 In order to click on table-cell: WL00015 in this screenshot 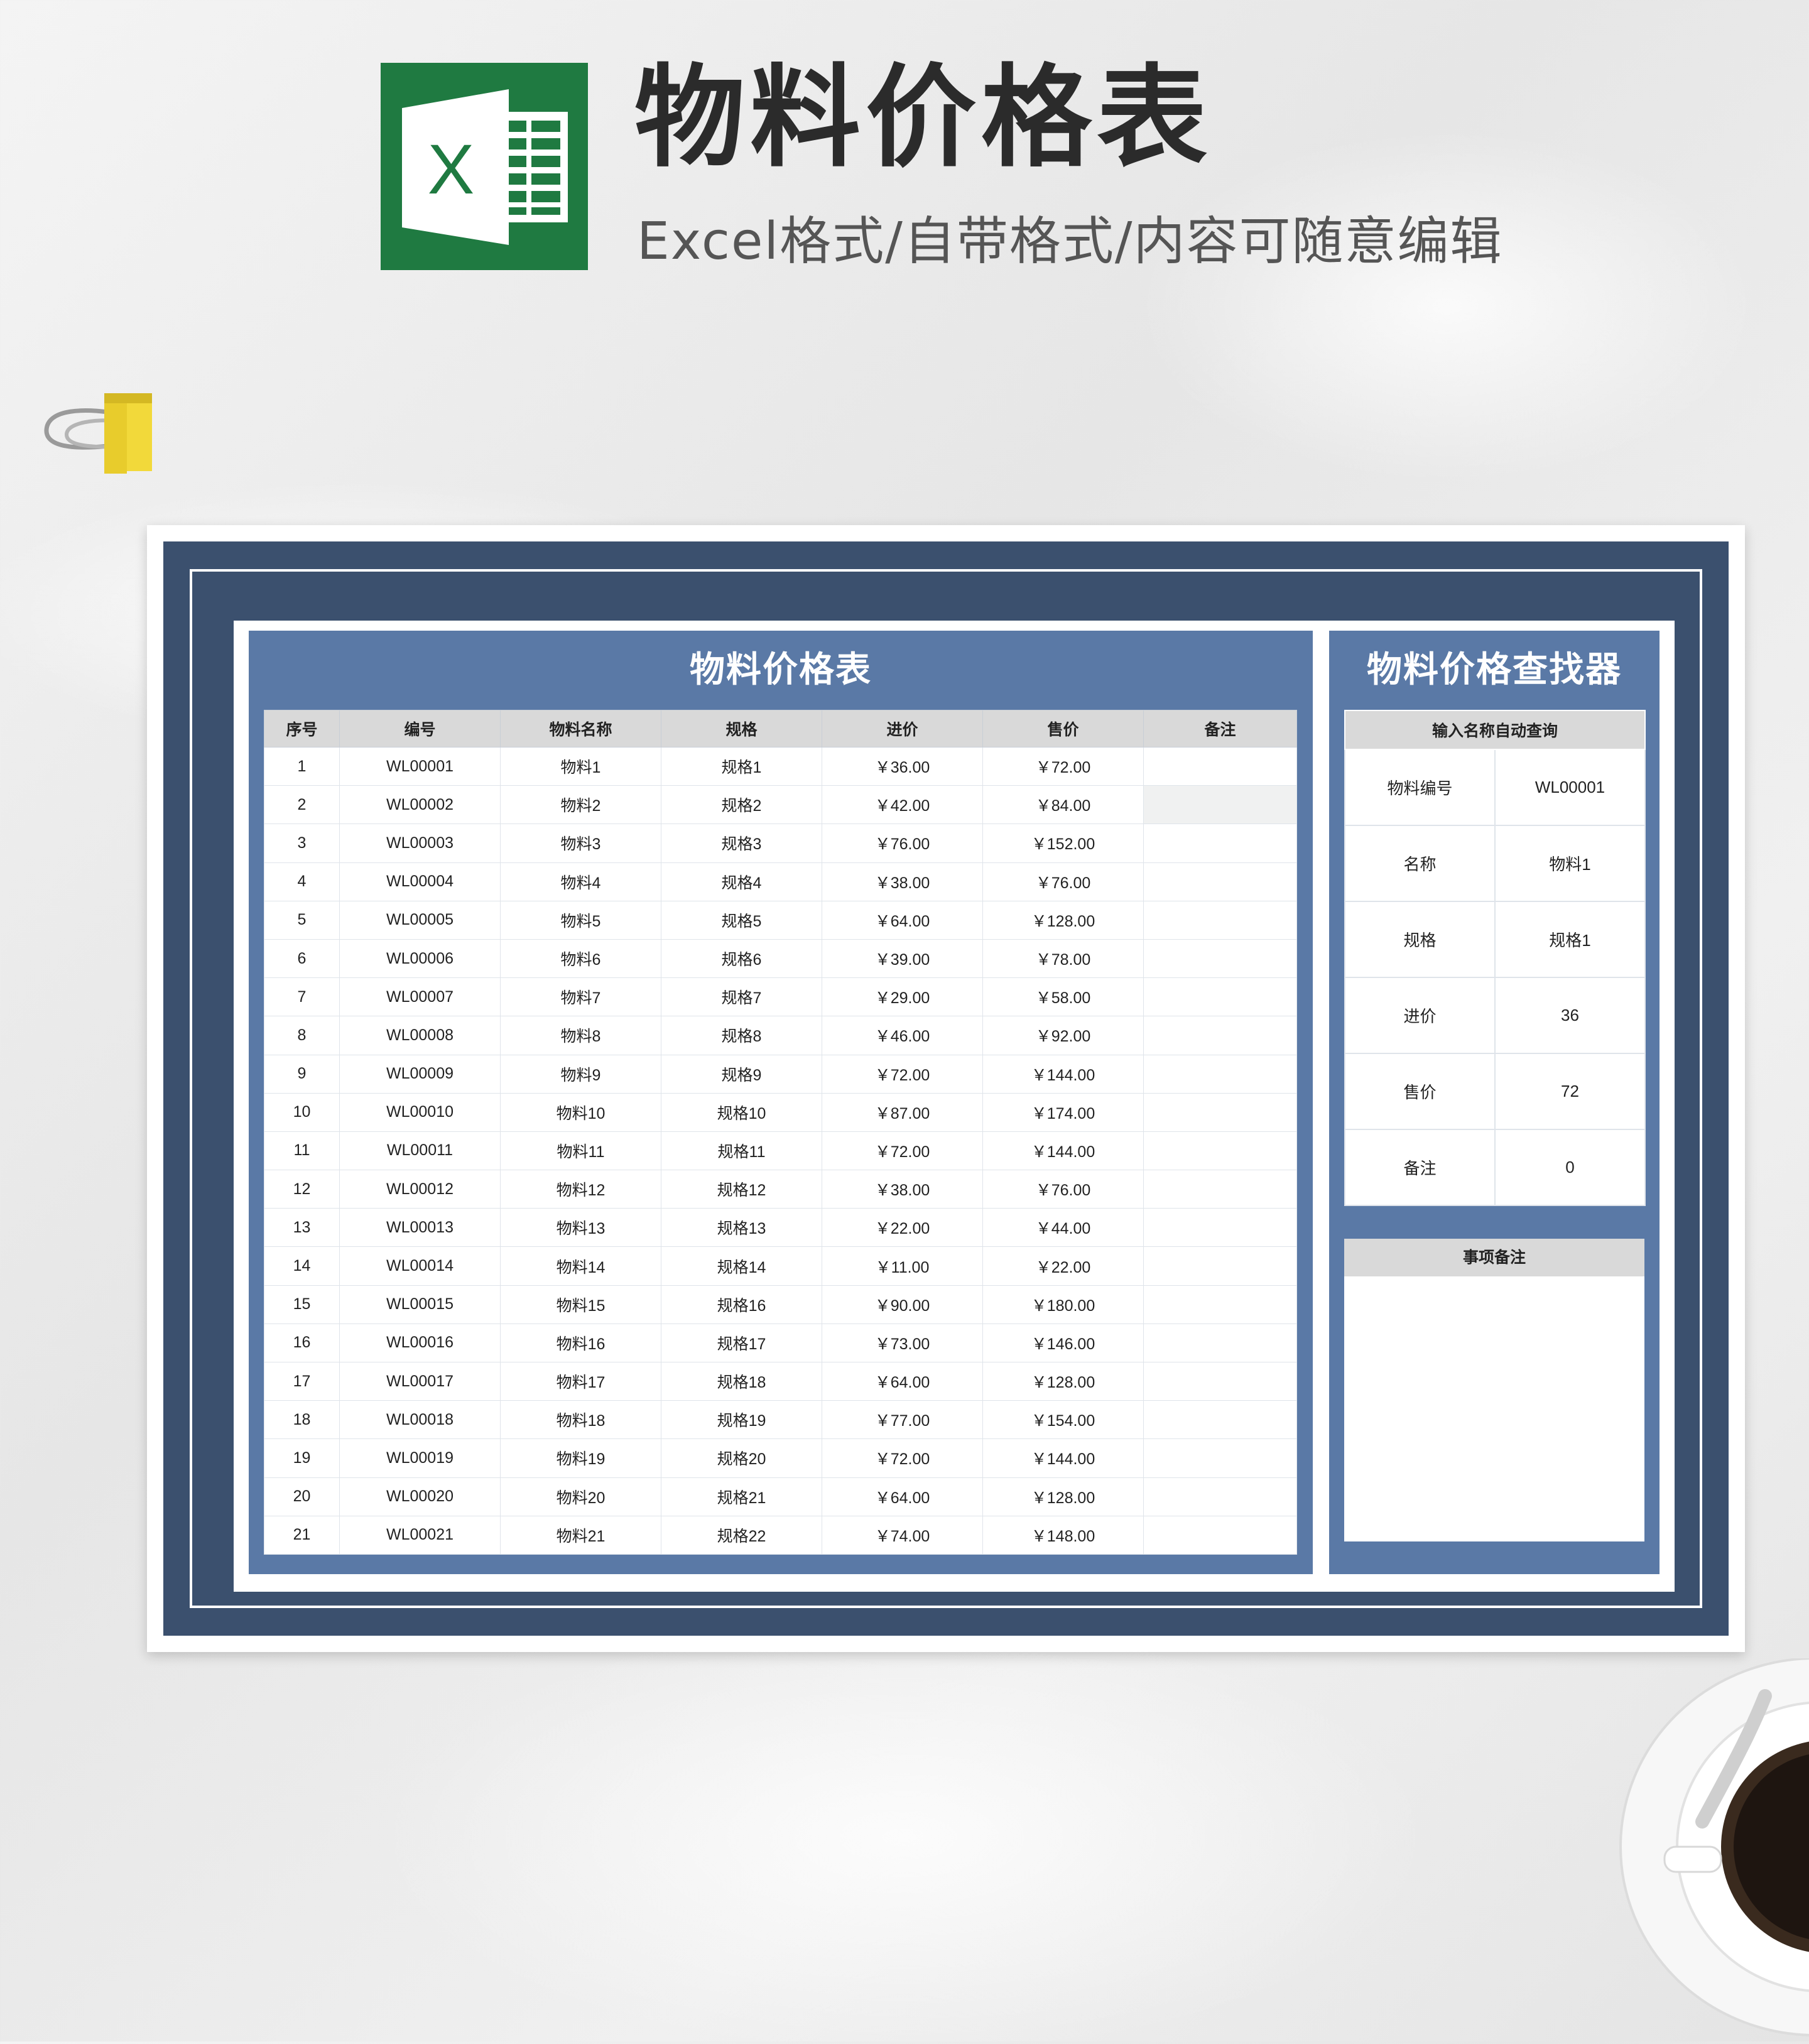, I will do `click(420, 1304)`.